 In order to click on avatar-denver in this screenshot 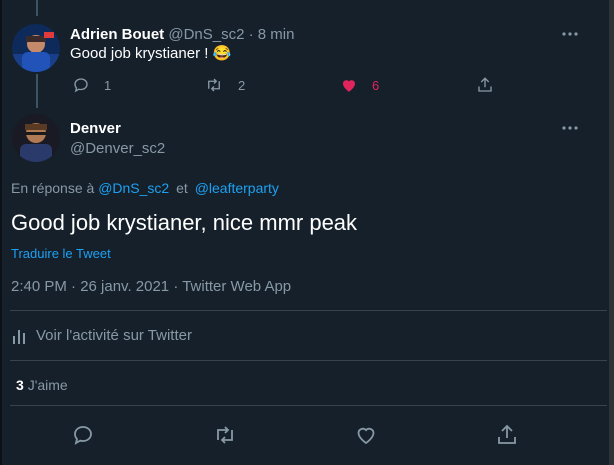, I will do `click(36, 138)`.